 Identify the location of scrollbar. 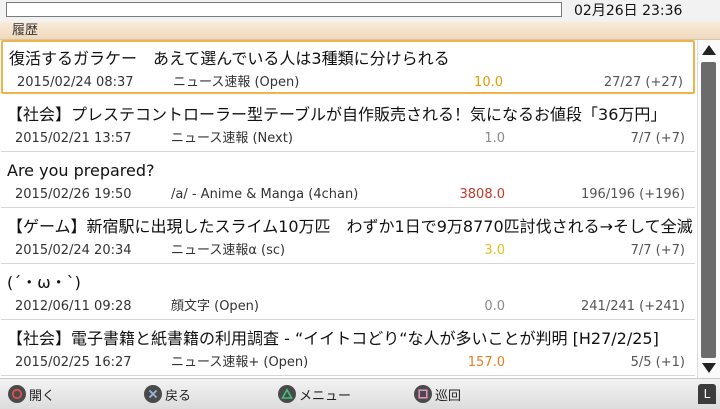
(708, 209).